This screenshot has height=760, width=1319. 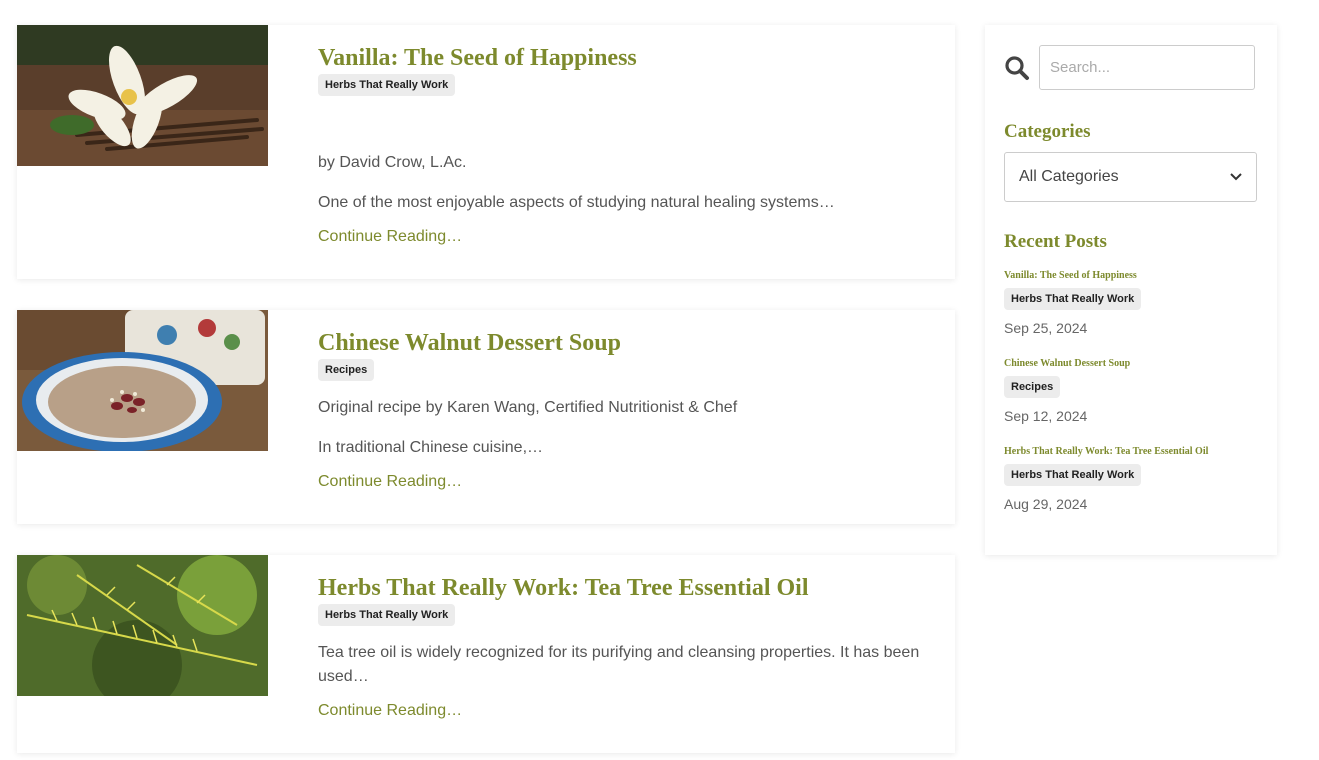 What do you see at coordinates (1069, 176) in the screenshot?
I see `categories-selected-value: All Categories` at bounding box center [1069, 176].